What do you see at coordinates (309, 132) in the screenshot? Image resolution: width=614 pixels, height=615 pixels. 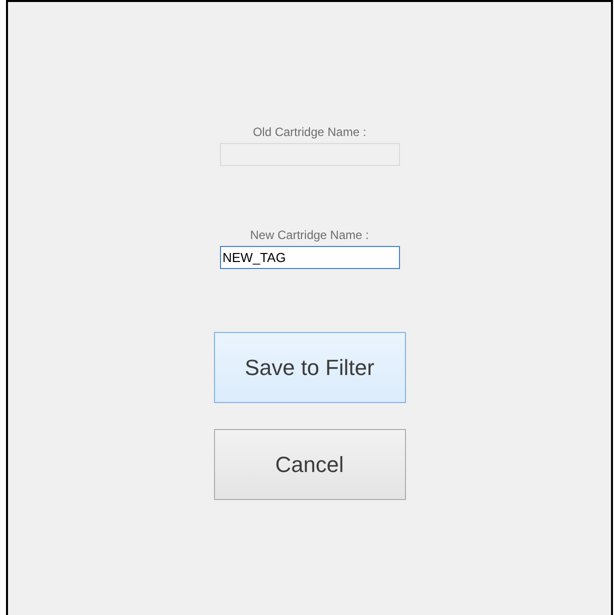 I see `field-label: Old Cartridge Name :` at bounding box center [309, 132].